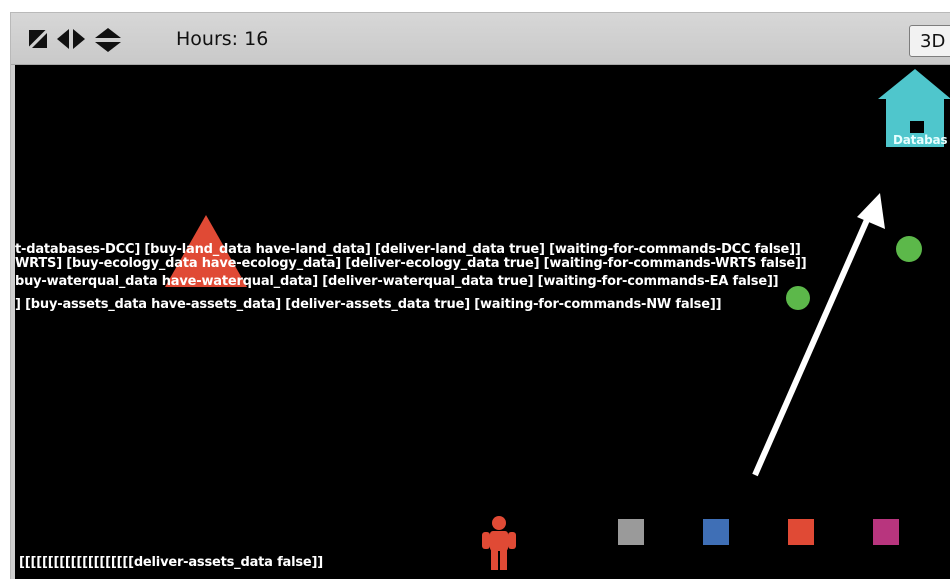  Describe the element at coordinates (222, 39) in the screenshot. I see `hours-counter: Hours: 16` at that location.